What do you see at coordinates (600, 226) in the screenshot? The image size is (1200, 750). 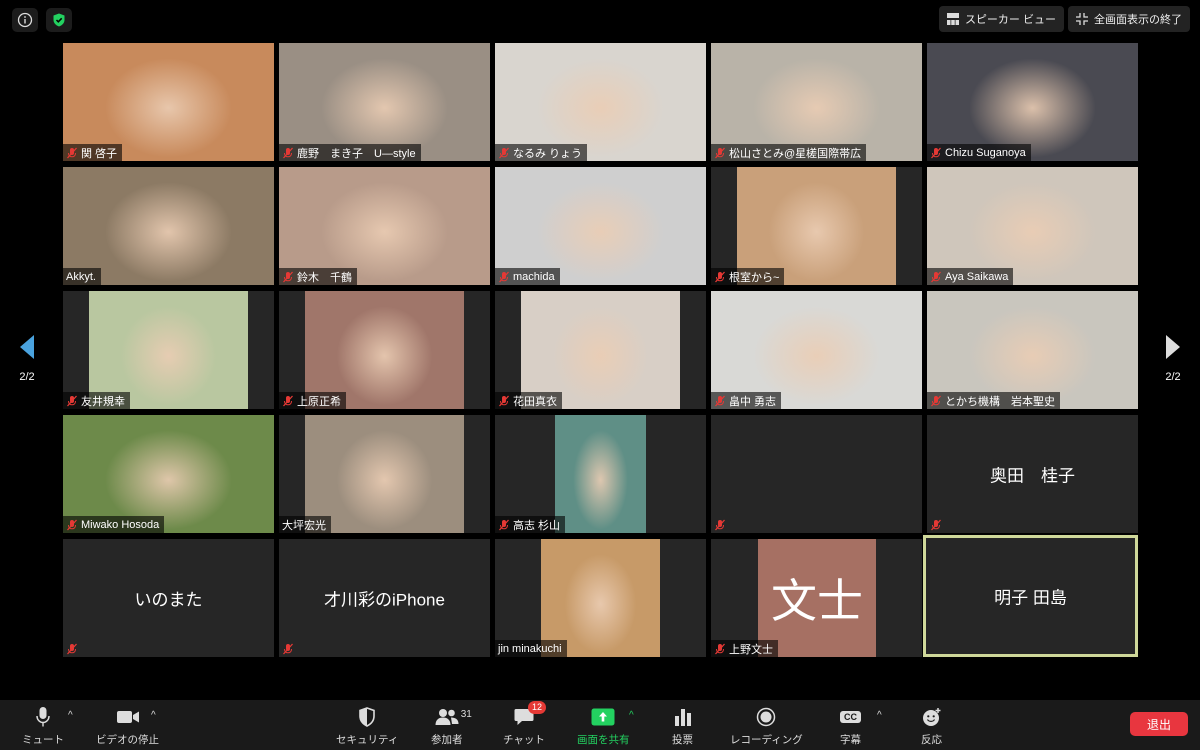 I see `participant-tile: machida` at bounding box center [600, 226].